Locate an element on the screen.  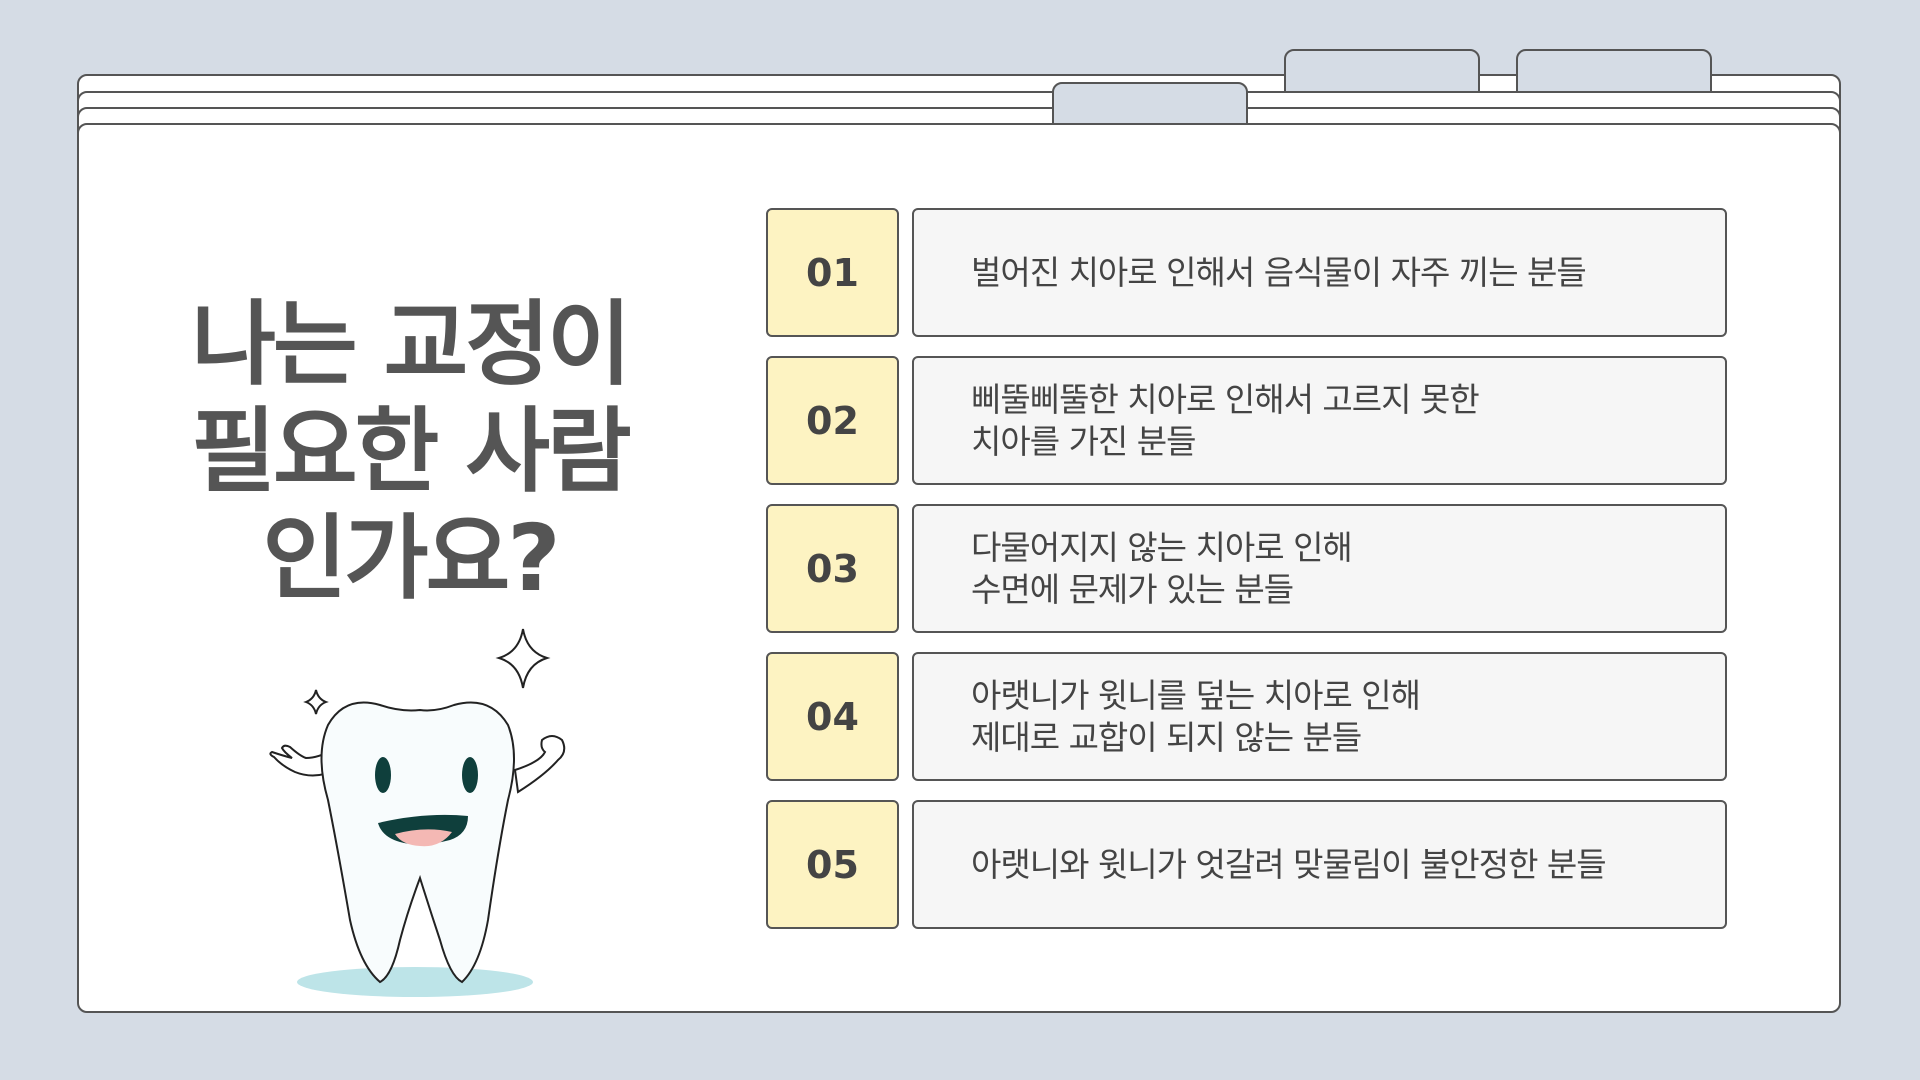
page-title-line-2: 필요한 사람 is located at coordinates (411, 451).